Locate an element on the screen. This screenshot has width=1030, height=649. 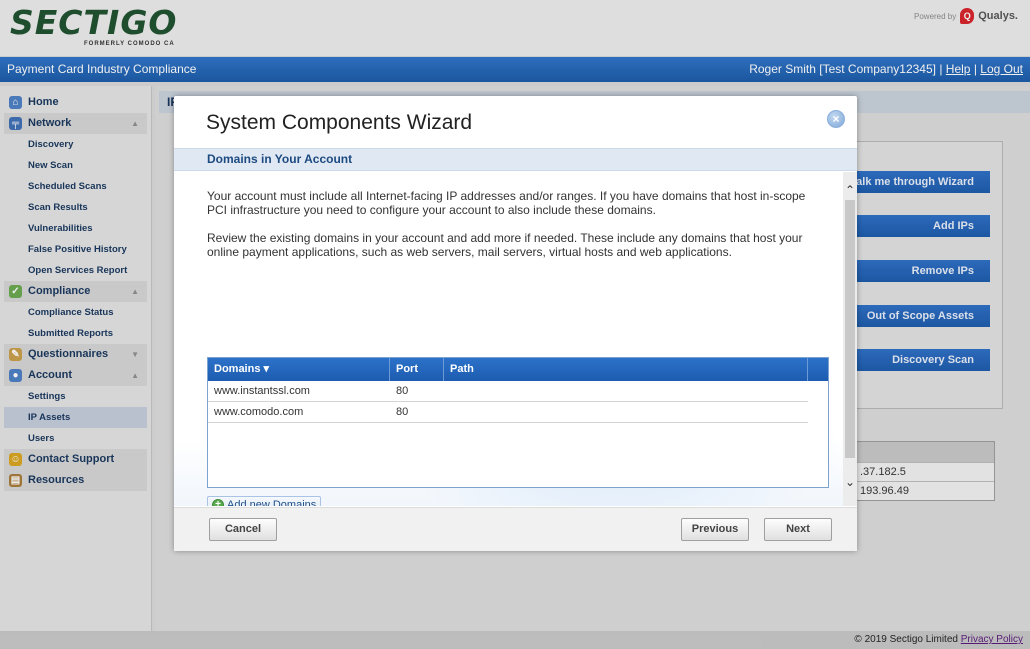
column-header-domains: Domains ▾ is located at coordinates (299, 369).